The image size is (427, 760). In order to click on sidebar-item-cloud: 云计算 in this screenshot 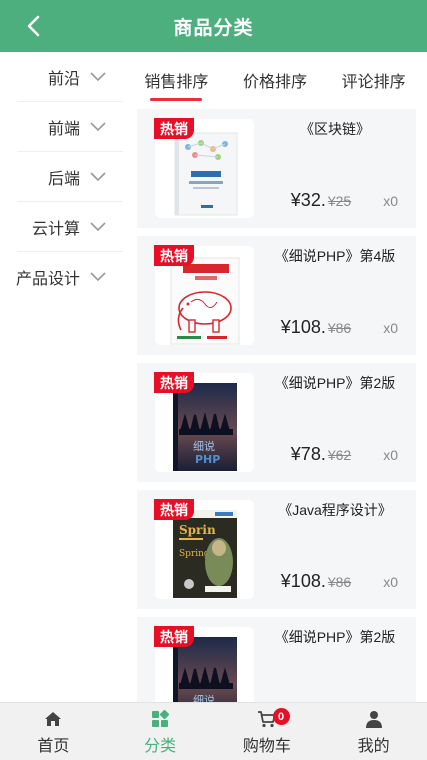, I will do `click(70, 227)`.